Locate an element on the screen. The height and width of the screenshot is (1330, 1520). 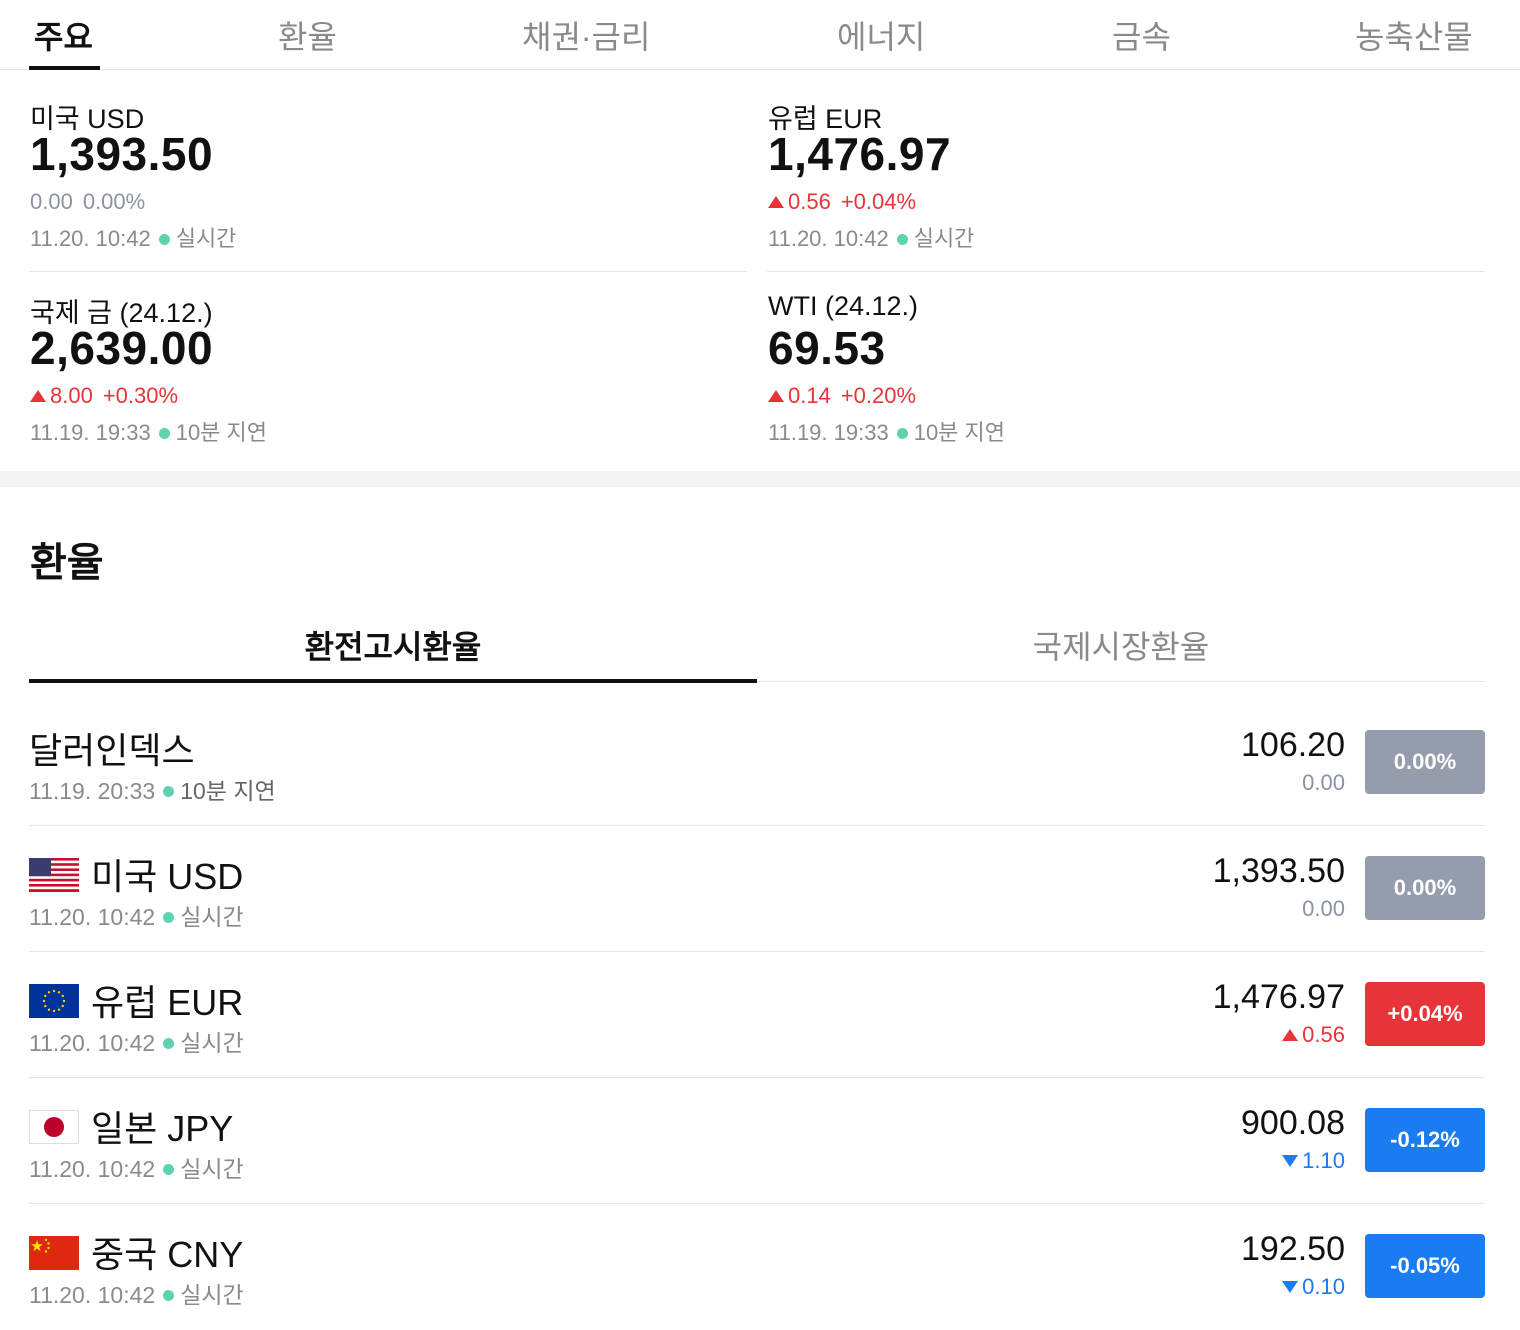
tab-bonds: 채권·금리 is located at coordinates (586, 35).